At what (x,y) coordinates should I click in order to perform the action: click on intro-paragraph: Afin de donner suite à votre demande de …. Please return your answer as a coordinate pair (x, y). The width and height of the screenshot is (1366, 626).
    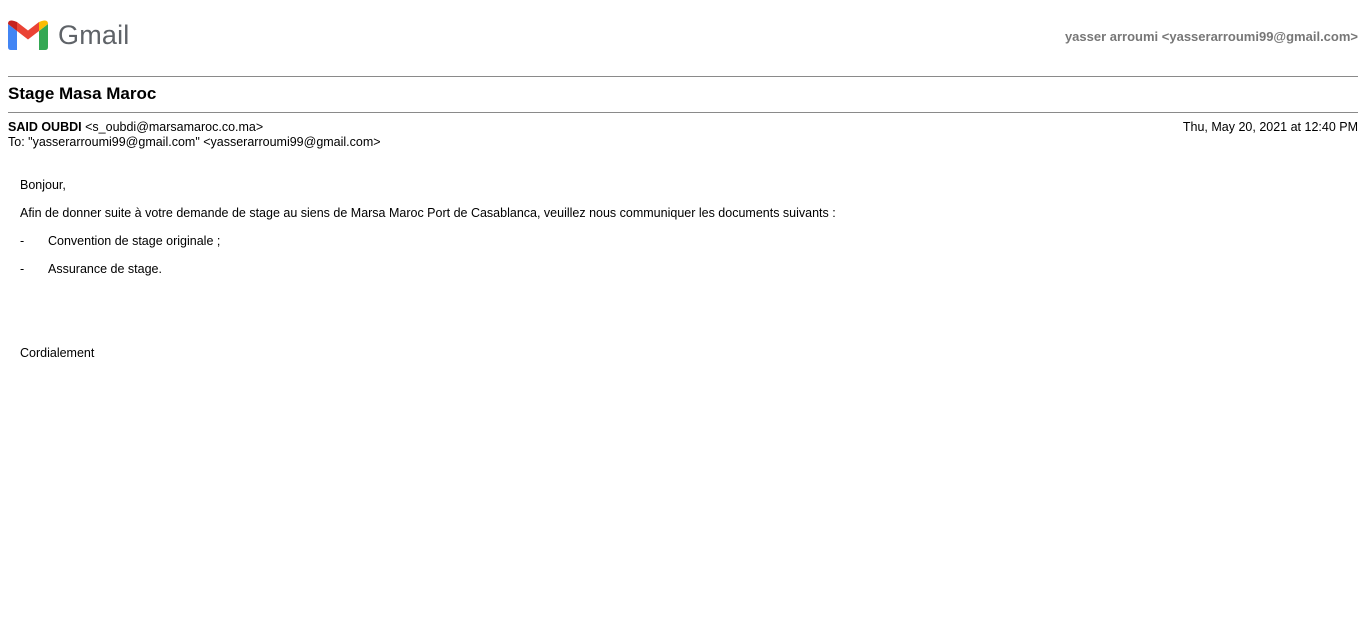
    Looking at the image, I should click on (428, 213).